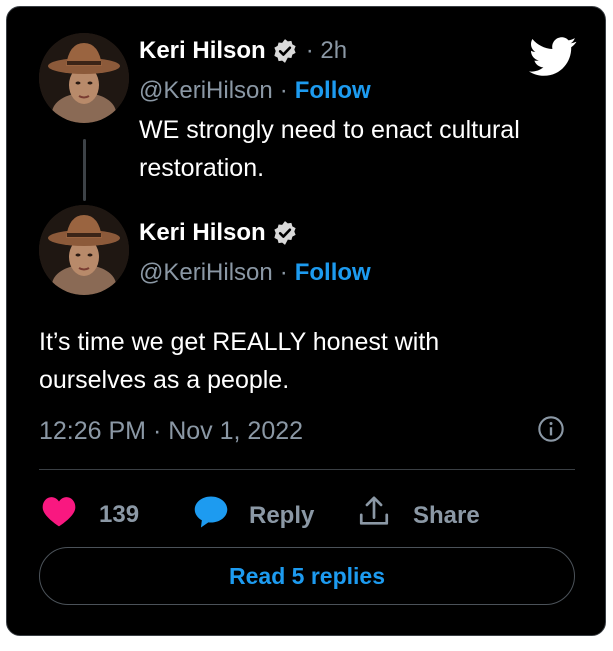 The image size is (613, 651). I want to click on reply-button: Reply, so click(253, 515).